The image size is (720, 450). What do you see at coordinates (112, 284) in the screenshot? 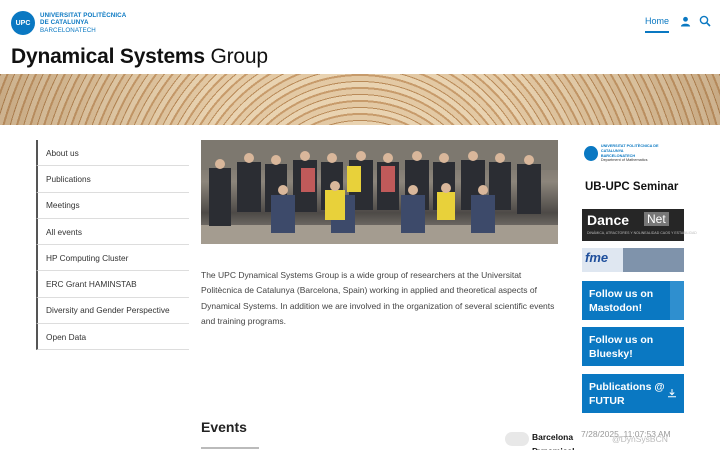
I see `sidebar-item-erc-grant: ERC Grant HAMINSTAB` at bounding box center [112, 284].